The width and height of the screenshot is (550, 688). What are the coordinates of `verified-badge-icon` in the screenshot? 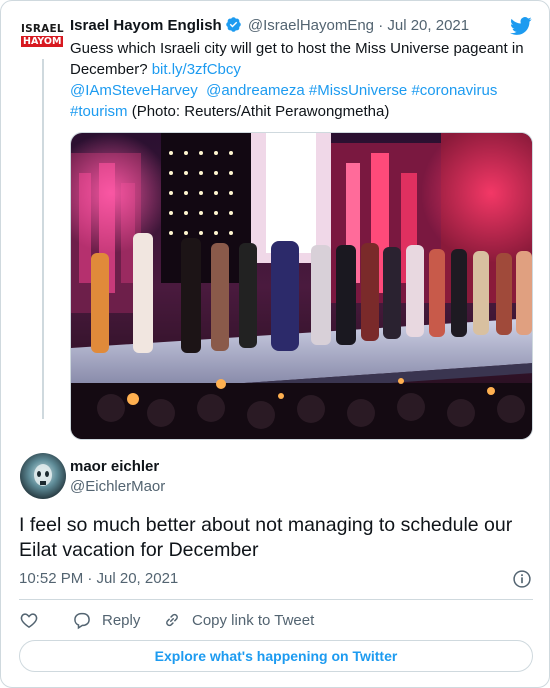 It's located at (233, 24).